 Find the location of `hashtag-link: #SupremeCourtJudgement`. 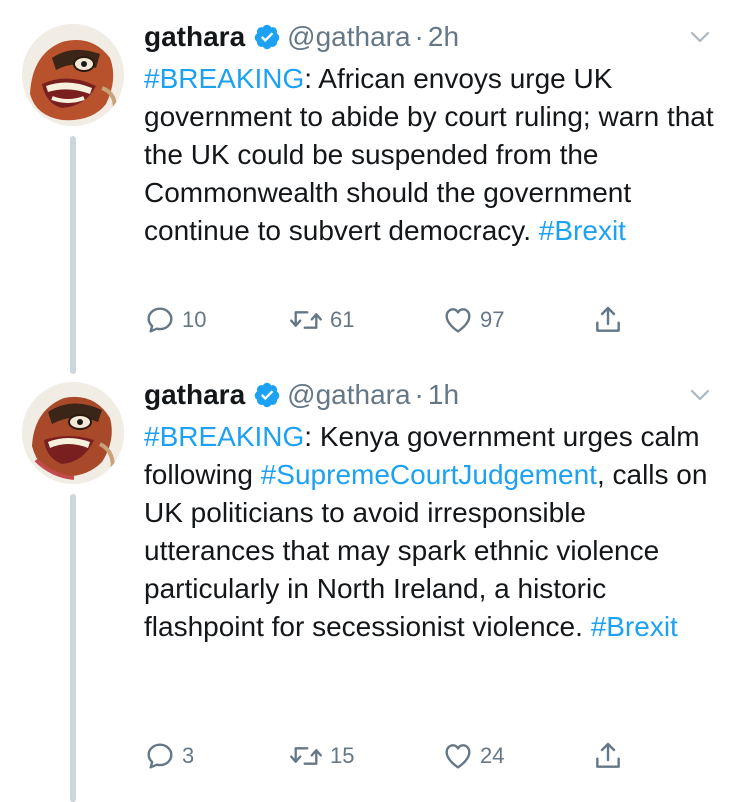

hashtag-link: #SupremeCourtJudgement is located at coordinates (429, 474).